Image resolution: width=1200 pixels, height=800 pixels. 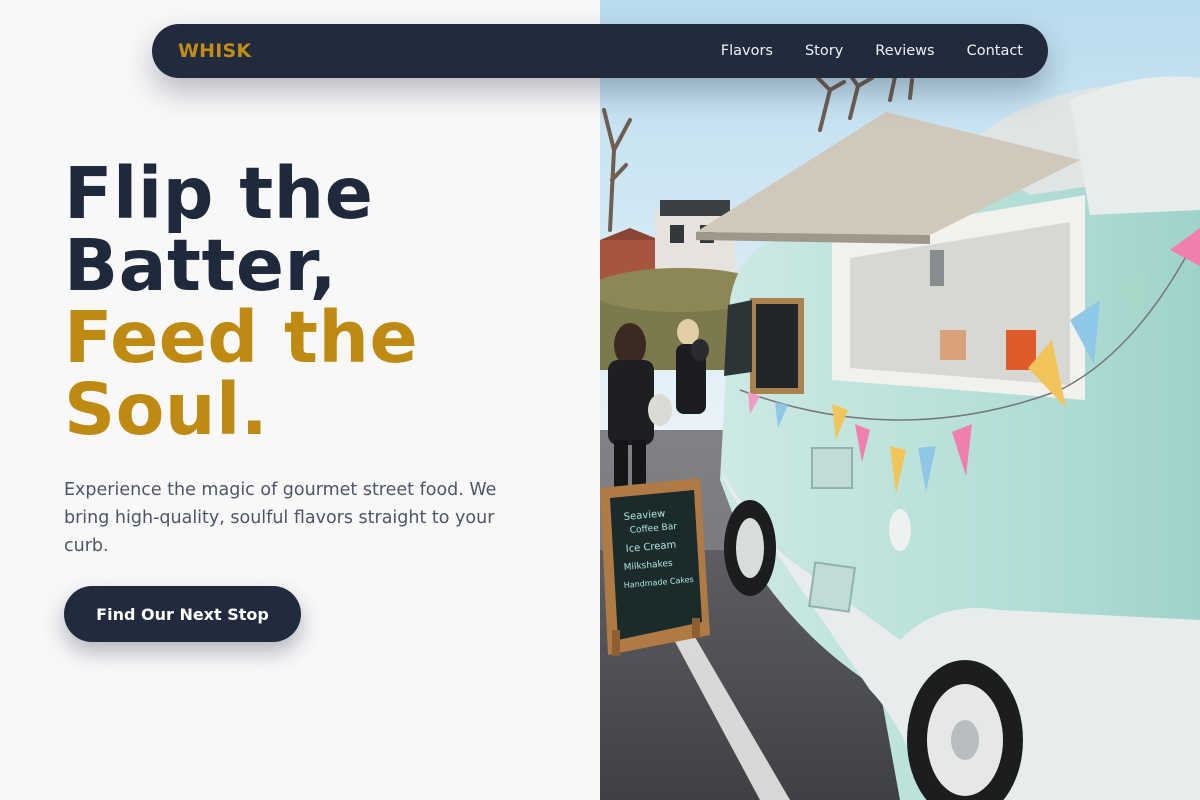 I want to click on nav-link-story: Story, so click(x=824, y=51).